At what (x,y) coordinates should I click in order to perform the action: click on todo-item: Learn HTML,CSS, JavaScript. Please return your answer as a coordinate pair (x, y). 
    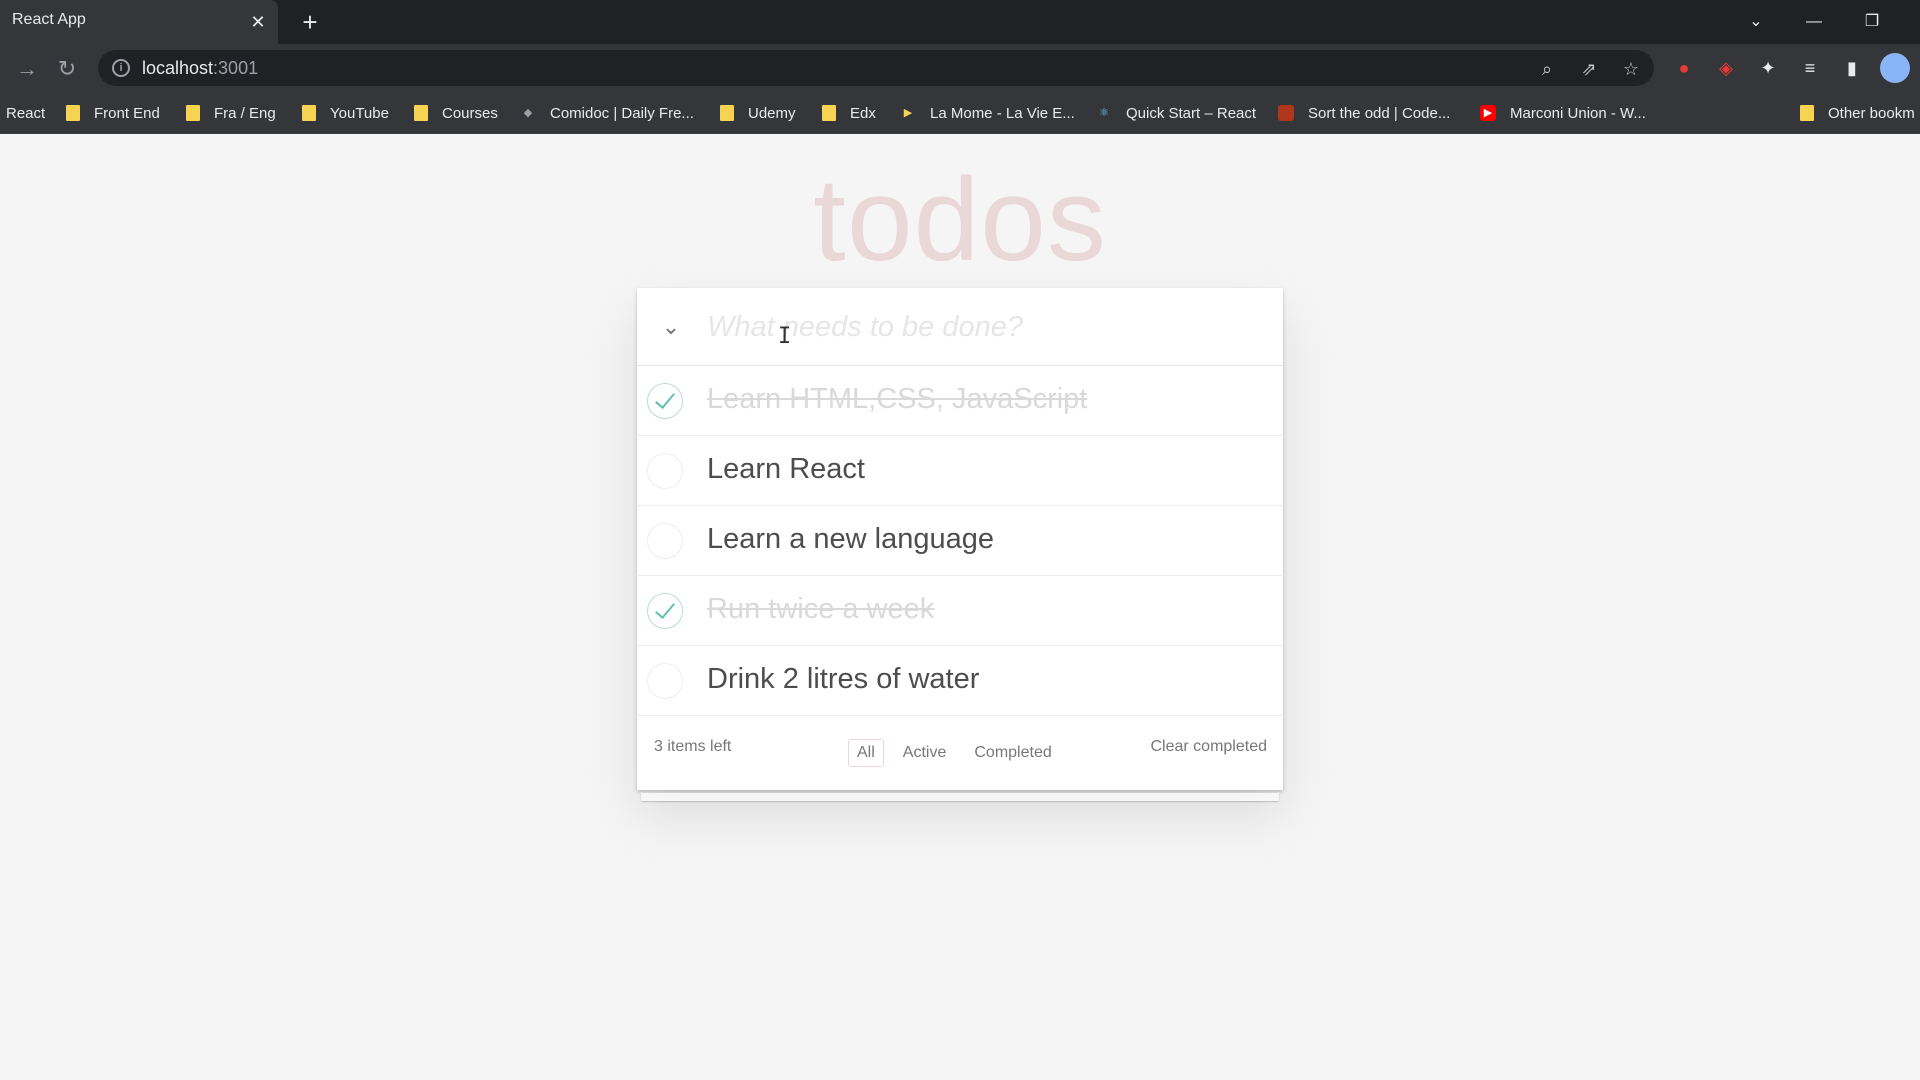
    Looking at the image, I should click on (960, 401).